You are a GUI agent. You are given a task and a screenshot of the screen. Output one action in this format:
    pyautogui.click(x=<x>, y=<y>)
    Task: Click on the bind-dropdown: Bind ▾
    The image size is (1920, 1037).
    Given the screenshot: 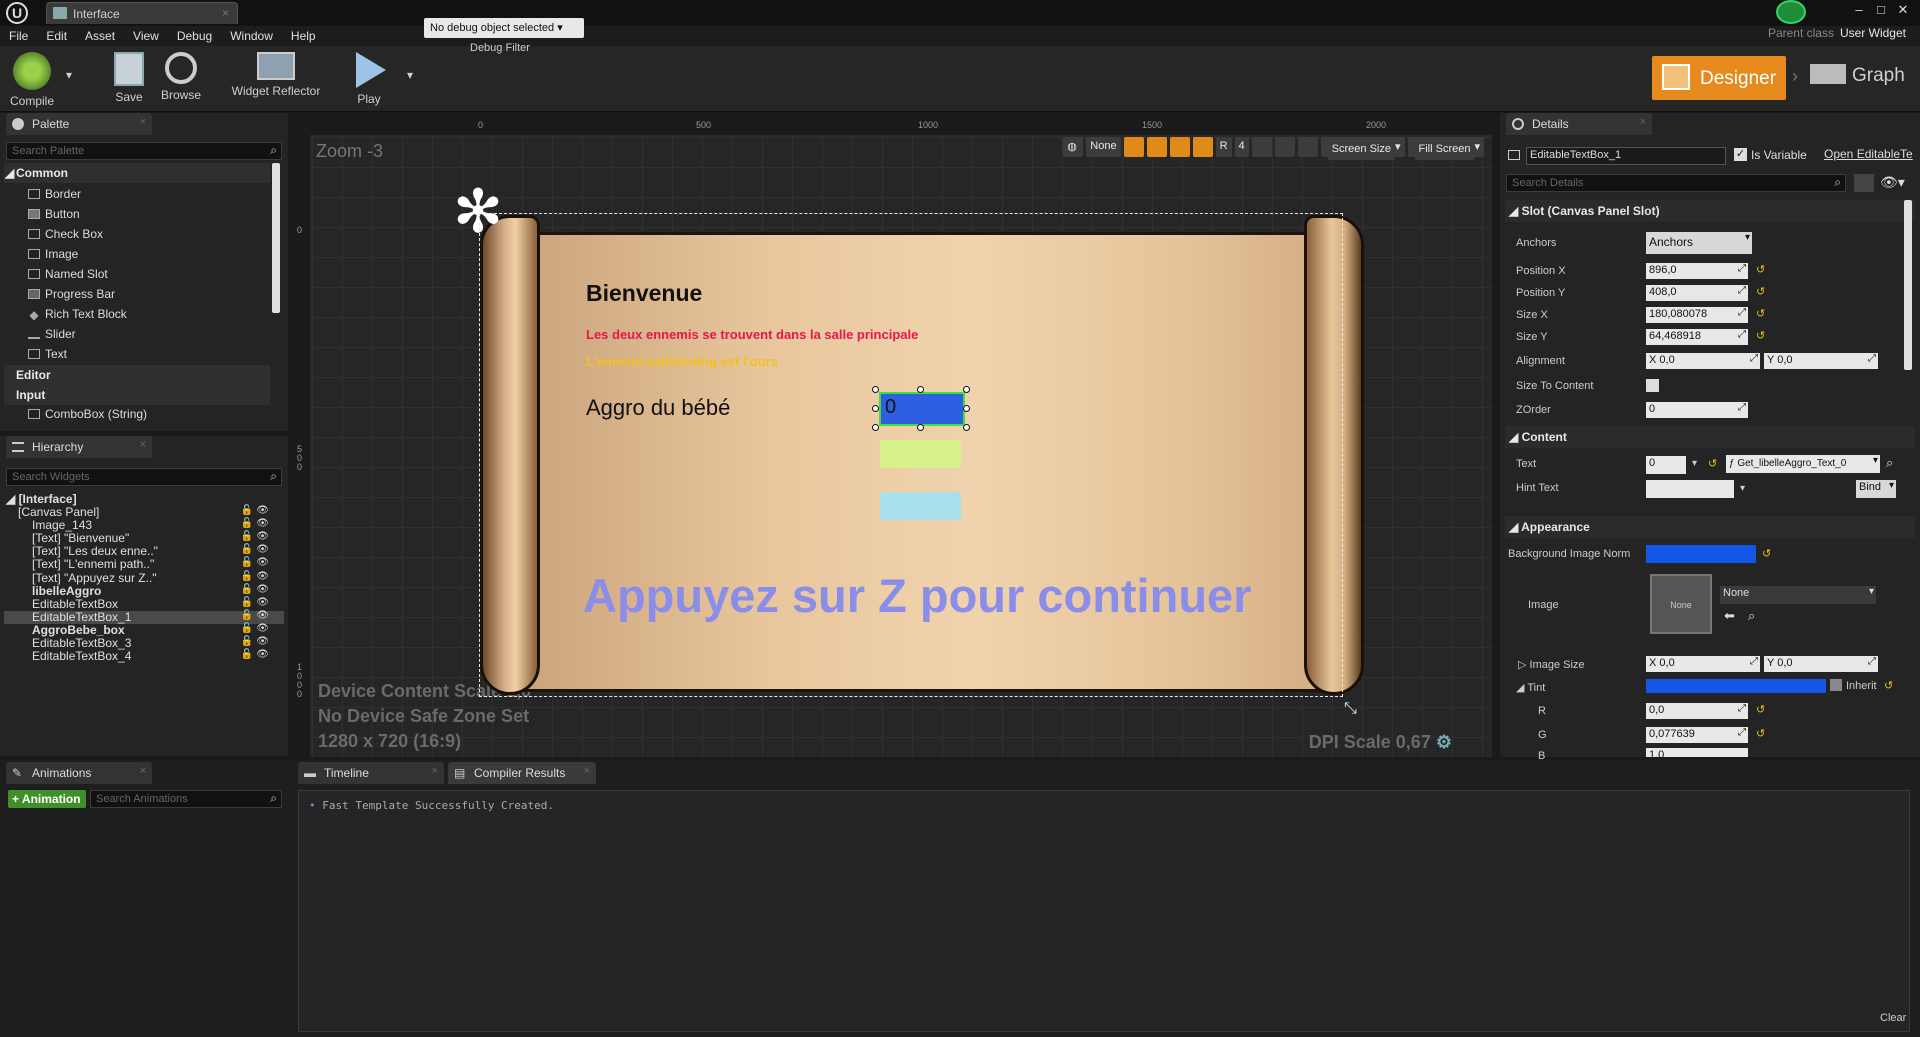 What is the action you would take?
    pyautogui.click(x=1876, y=489)
    